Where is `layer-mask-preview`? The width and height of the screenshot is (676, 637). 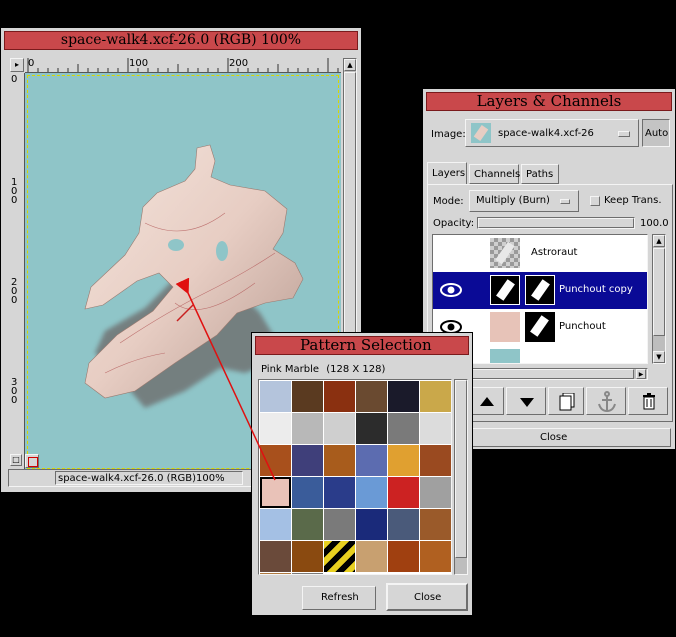
layer-mask-preview is located at coordinates (540, 290).